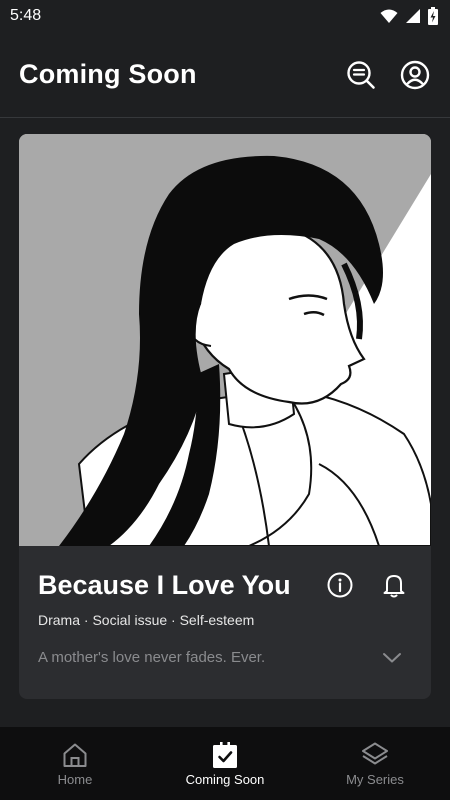 Image resolution: width=450 pixels, height=800 pixels. I want to click on info-button, so click(340, 585).